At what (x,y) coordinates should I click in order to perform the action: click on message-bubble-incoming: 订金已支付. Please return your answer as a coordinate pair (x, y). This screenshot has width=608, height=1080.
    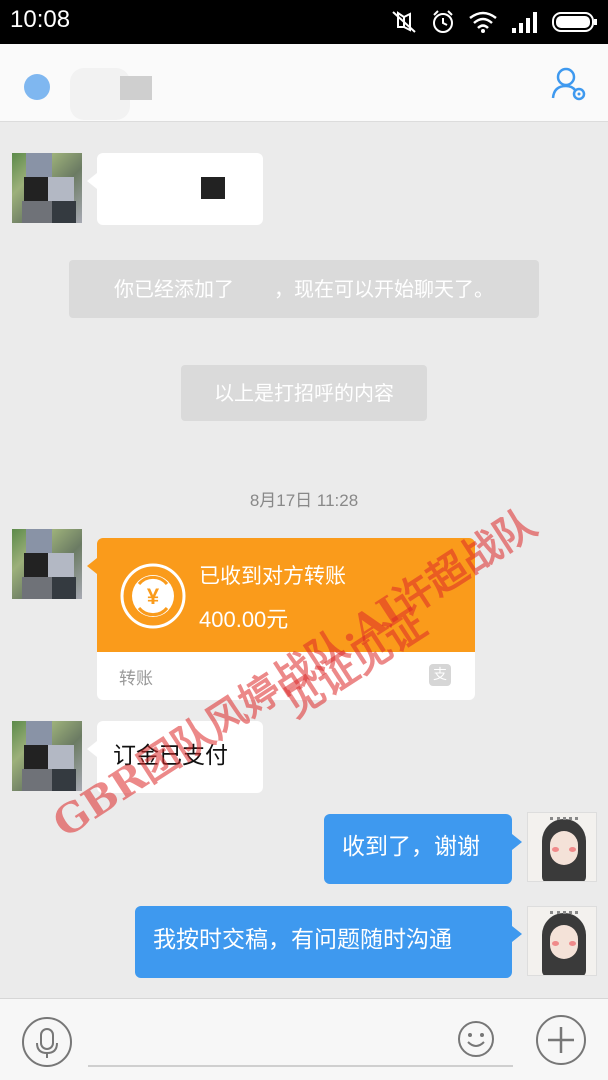
    Looking at the image, I should click on (175, 757).